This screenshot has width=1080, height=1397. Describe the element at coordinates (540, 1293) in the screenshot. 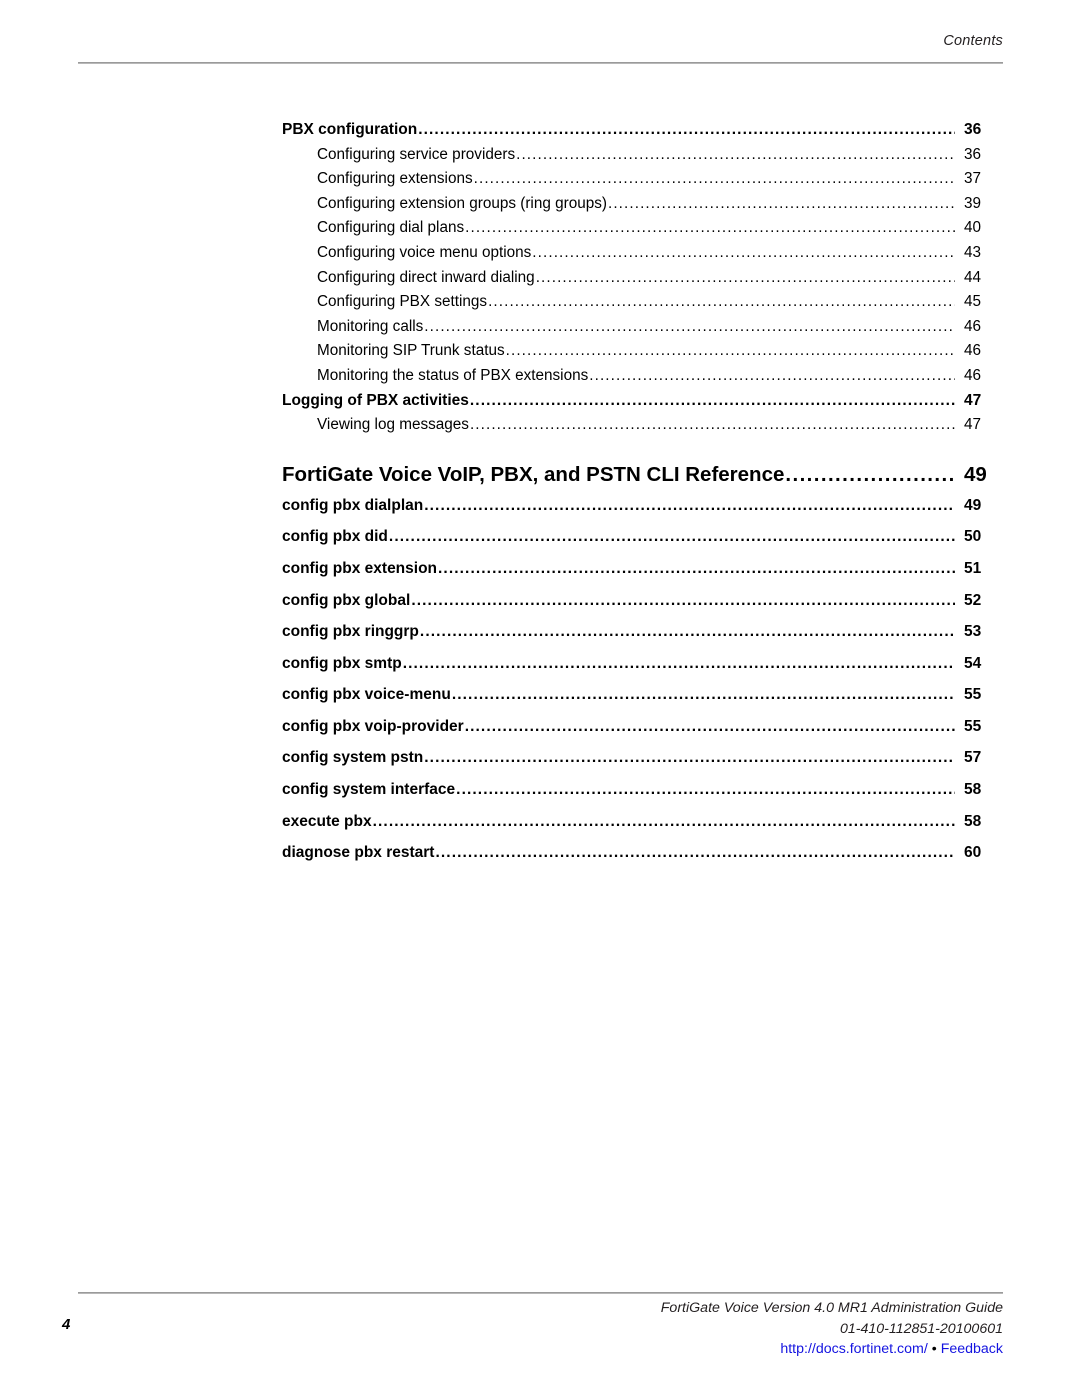

I see `footer-divider` at that location.